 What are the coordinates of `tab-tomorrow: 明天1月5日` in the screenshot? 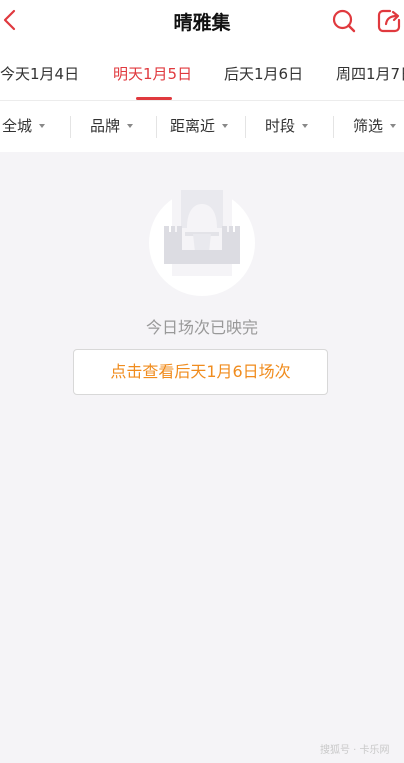 It's located at (152, 73).